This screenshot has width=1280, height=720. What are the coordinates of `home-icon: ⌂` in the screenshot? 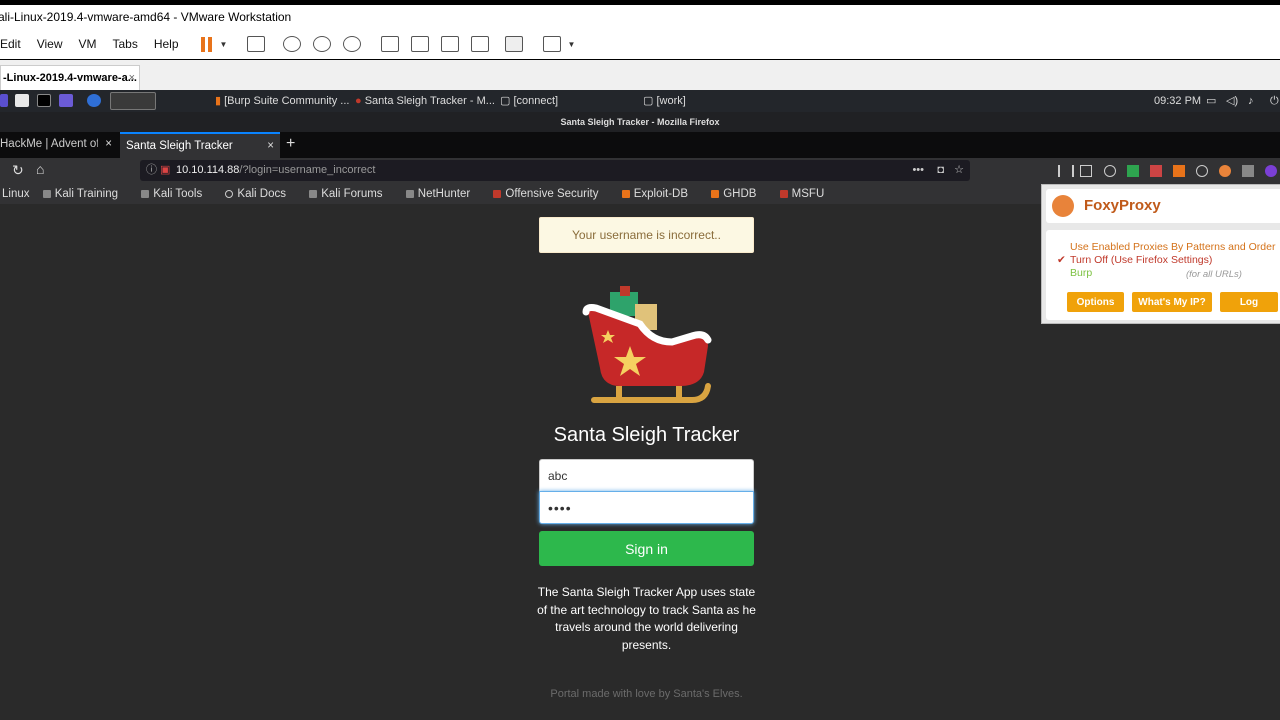 It's located at (40, 169).